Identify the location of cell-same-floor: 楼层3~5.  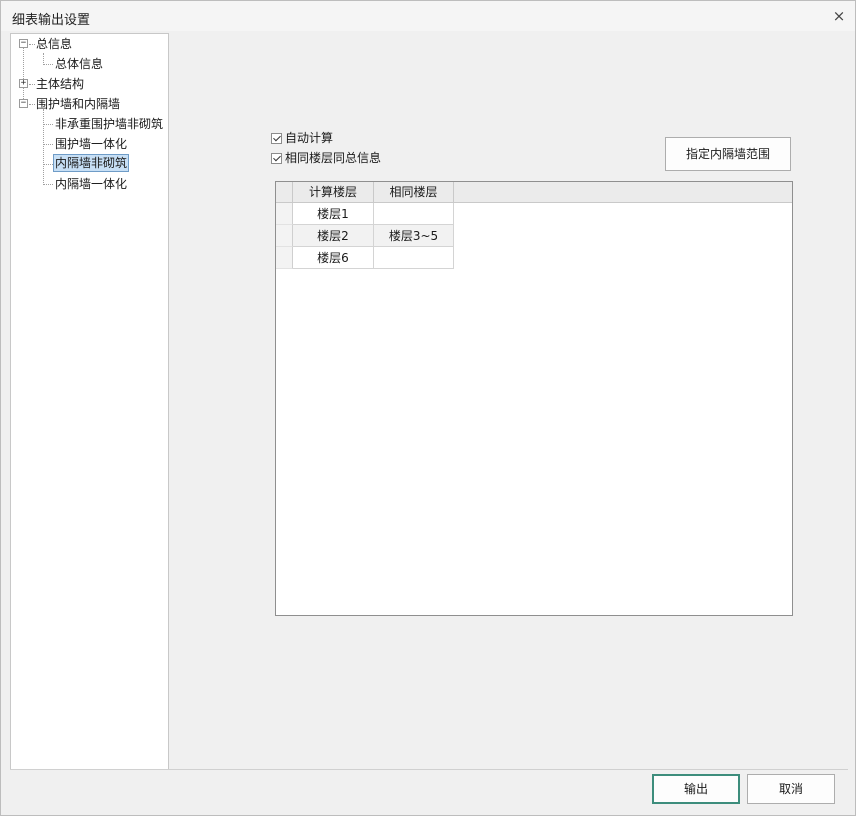
(414, 236).